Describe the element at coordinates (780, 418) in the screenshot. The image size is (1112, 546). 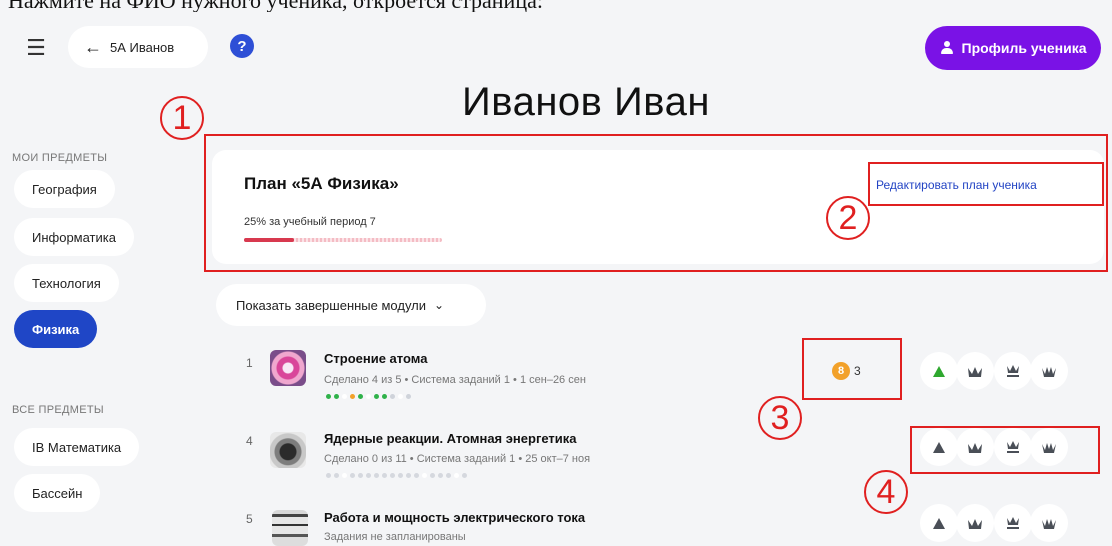
I see `annotation-number-3: 3` at that location.